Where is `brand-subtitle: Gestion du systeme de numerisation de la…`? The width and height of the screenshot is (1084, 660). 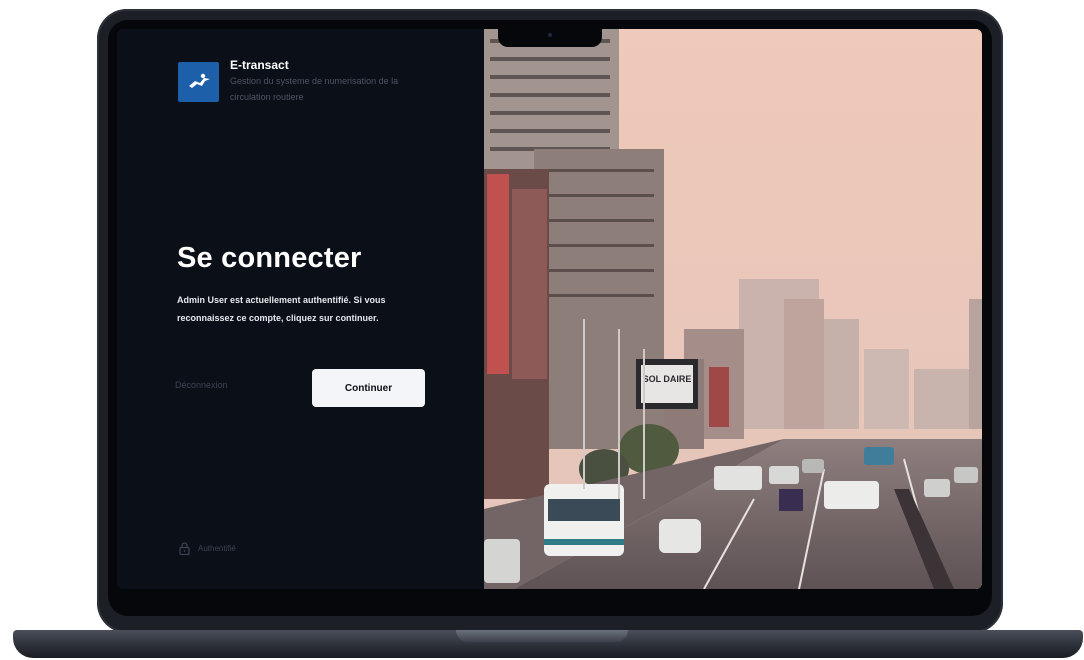
brand-subtitle: Gestion du systeme de numerisation de la… is located at coordinates (314, 89).